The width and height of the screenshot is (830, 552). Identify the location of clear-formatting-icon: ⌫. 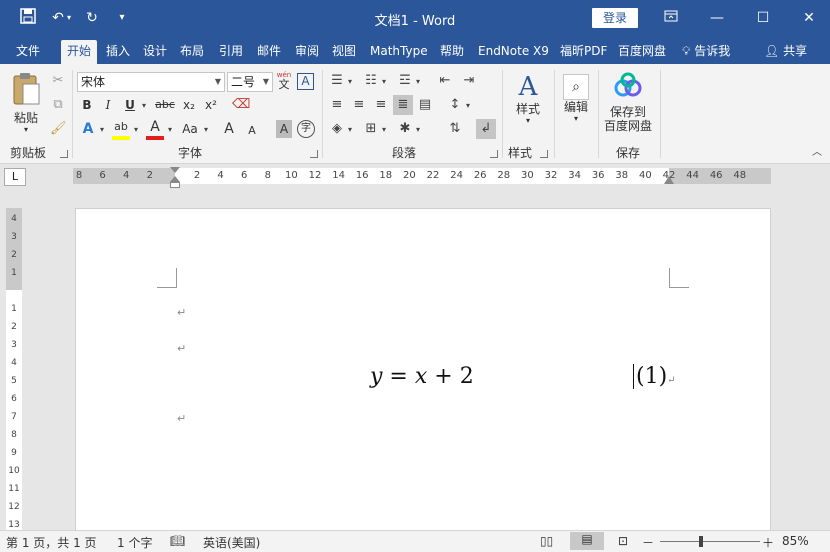
(241, 105).